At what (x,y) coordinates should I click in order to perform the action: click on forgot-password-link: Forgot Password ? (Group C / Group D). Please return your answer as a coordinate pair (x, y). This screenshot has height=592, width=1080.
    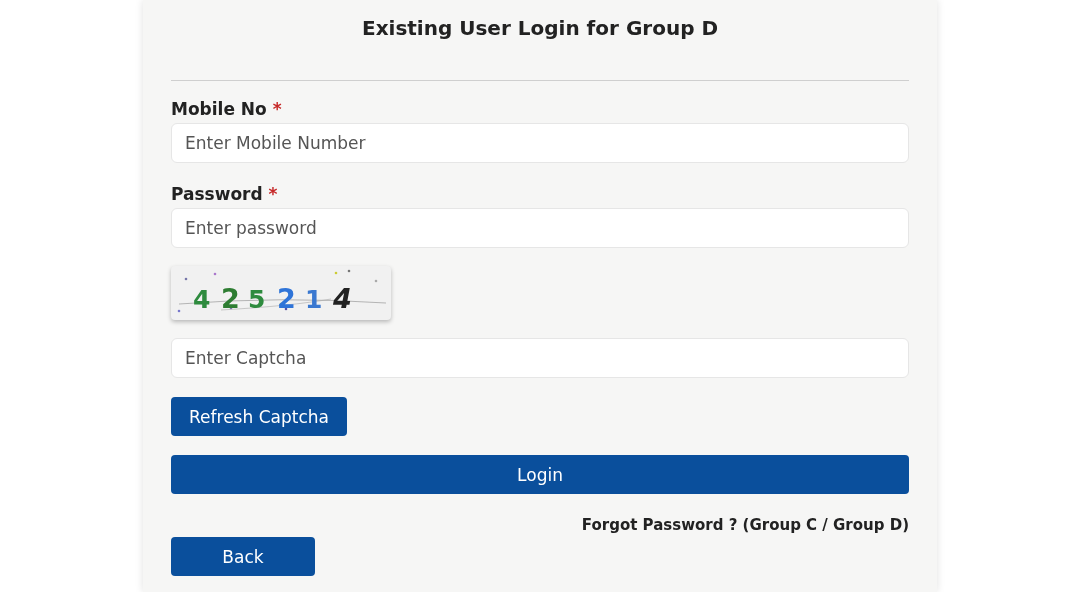
    Looking at the image, I should click on (745, 525).